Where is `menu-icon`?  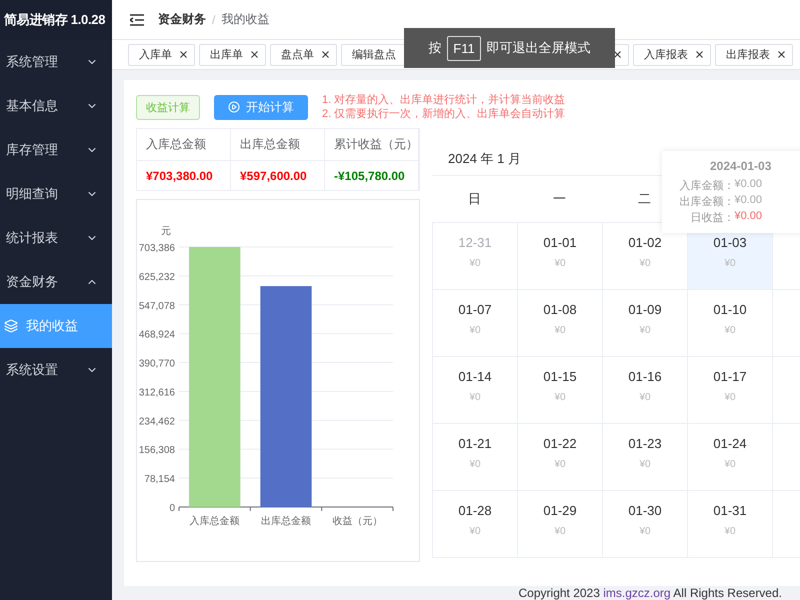 menu-icon is located at coordinates (137, 20).